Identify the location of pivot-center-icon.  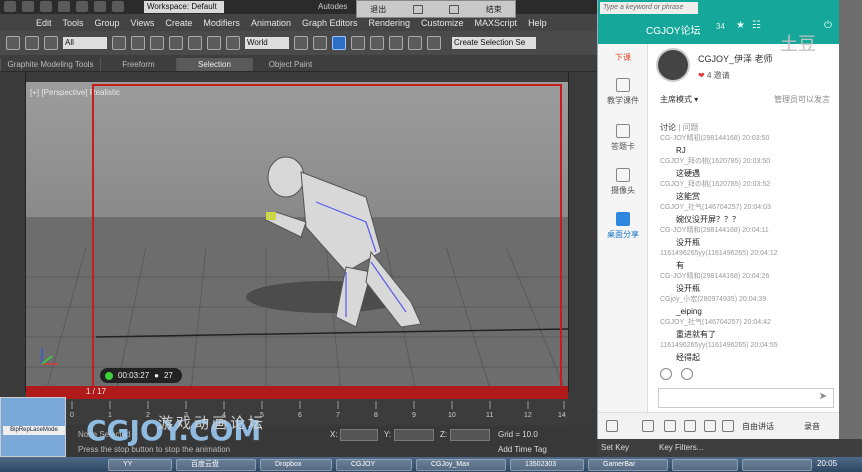
(301, 43).